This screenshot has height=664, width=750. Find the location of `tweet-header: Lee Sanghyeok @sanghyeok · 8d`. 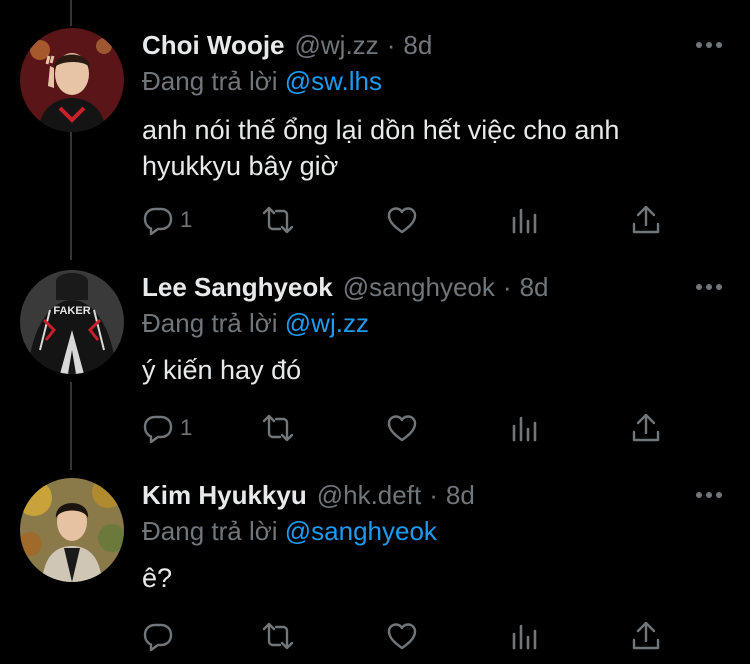

tweet-header: Lee Sanghyeok @sanghyeok · 8d is located at coordinates (345, 287).